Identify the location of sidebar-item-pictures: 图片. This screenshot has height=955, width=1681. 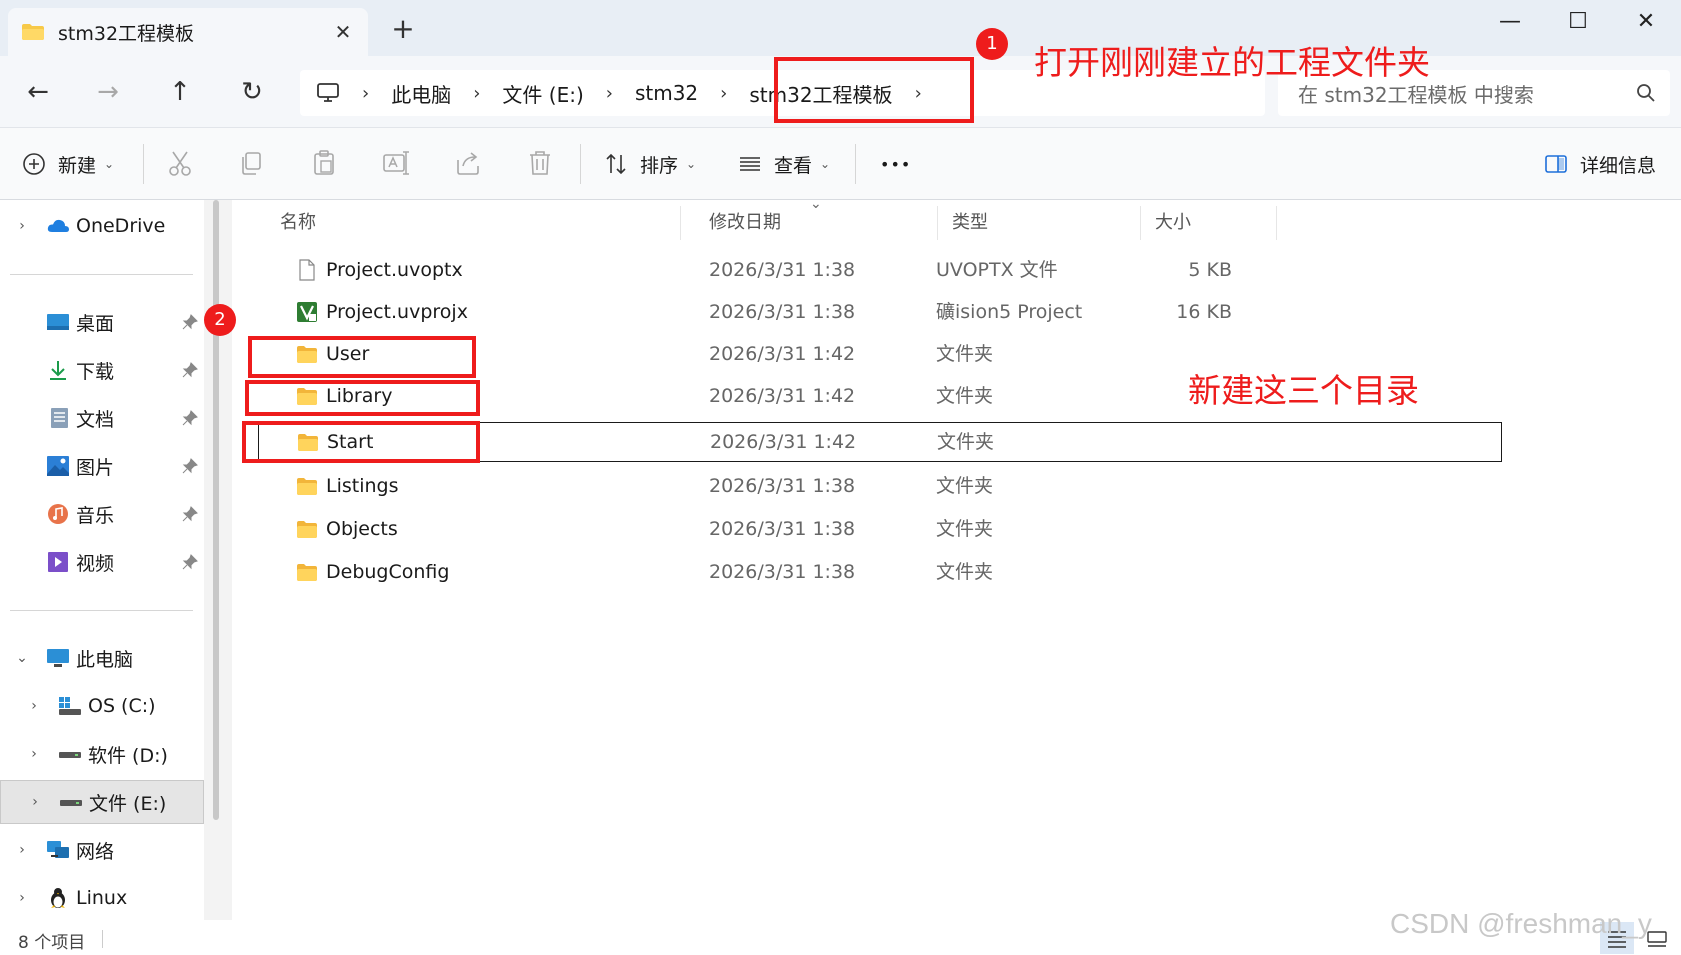
(102, 466).